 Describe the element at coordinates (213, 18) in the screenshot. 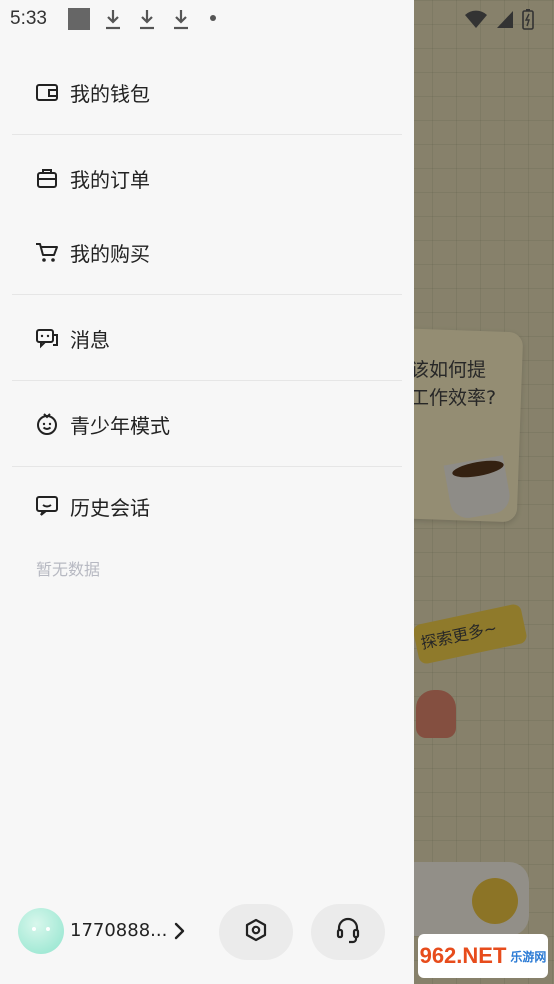

I see `more-notifications-dot-icon` at that location.